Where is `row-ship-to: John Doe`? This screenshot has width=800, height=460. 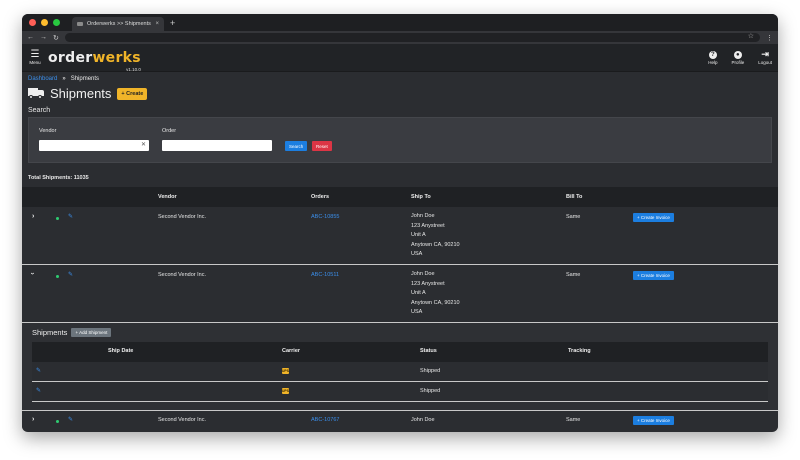
row-ship-to: John Doe is located at coordinates (423, 420).